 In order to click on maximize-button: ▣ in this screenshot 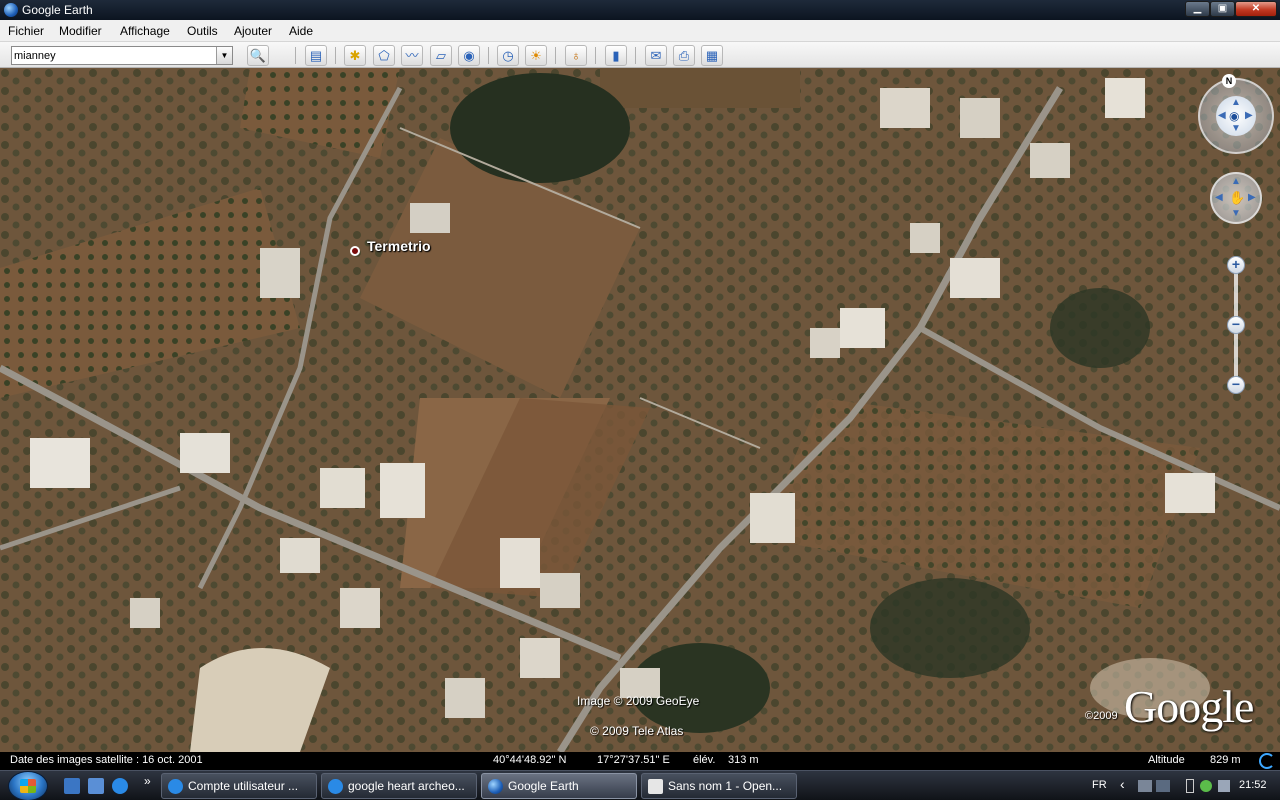, I will do `click(1222, 9)`.